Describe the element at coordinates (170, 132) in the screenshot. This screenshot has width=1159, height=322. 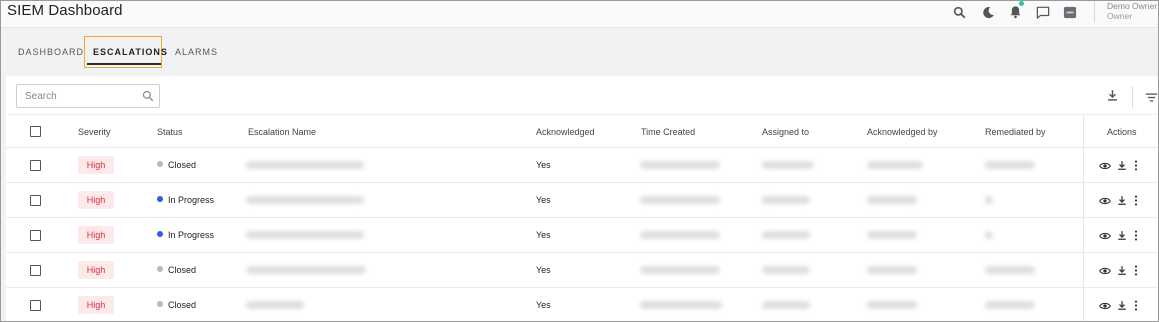
I see `col-status: Status` at that location.